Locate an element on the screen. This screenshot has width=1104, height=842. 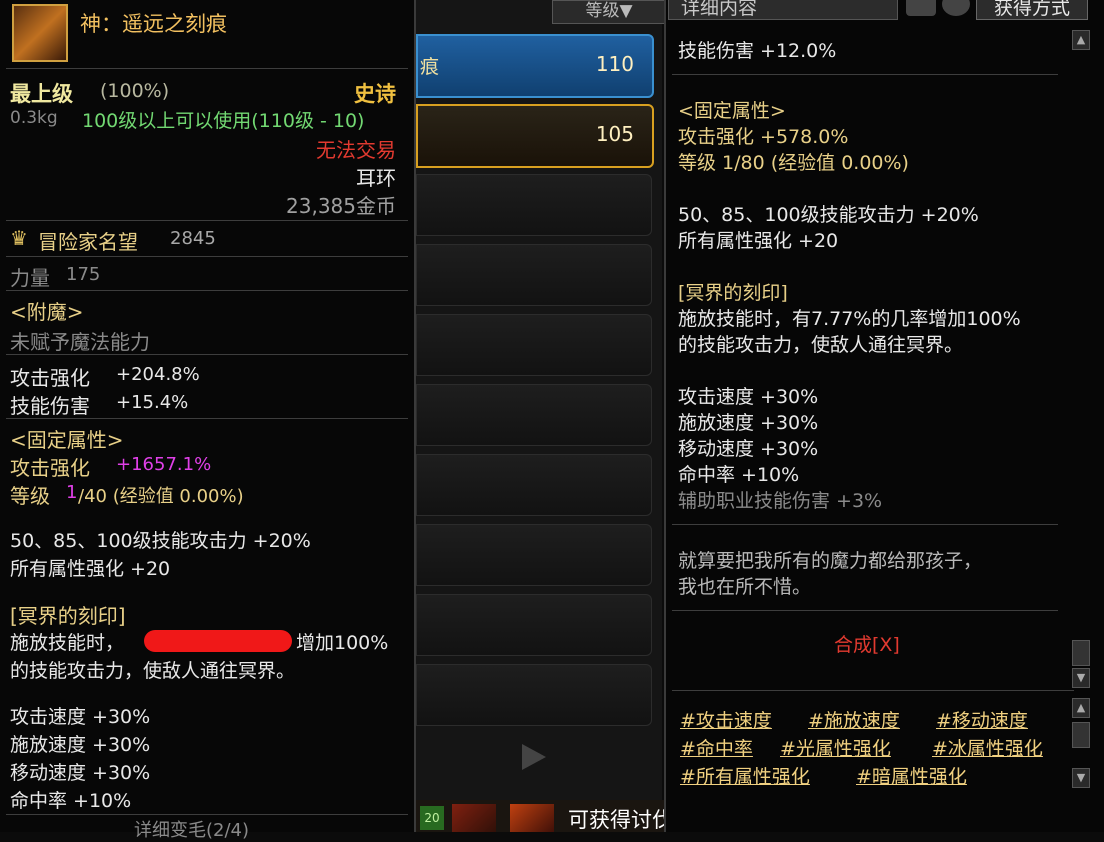
detail-tab: 详细内容 is located at coordinates (783, 10).